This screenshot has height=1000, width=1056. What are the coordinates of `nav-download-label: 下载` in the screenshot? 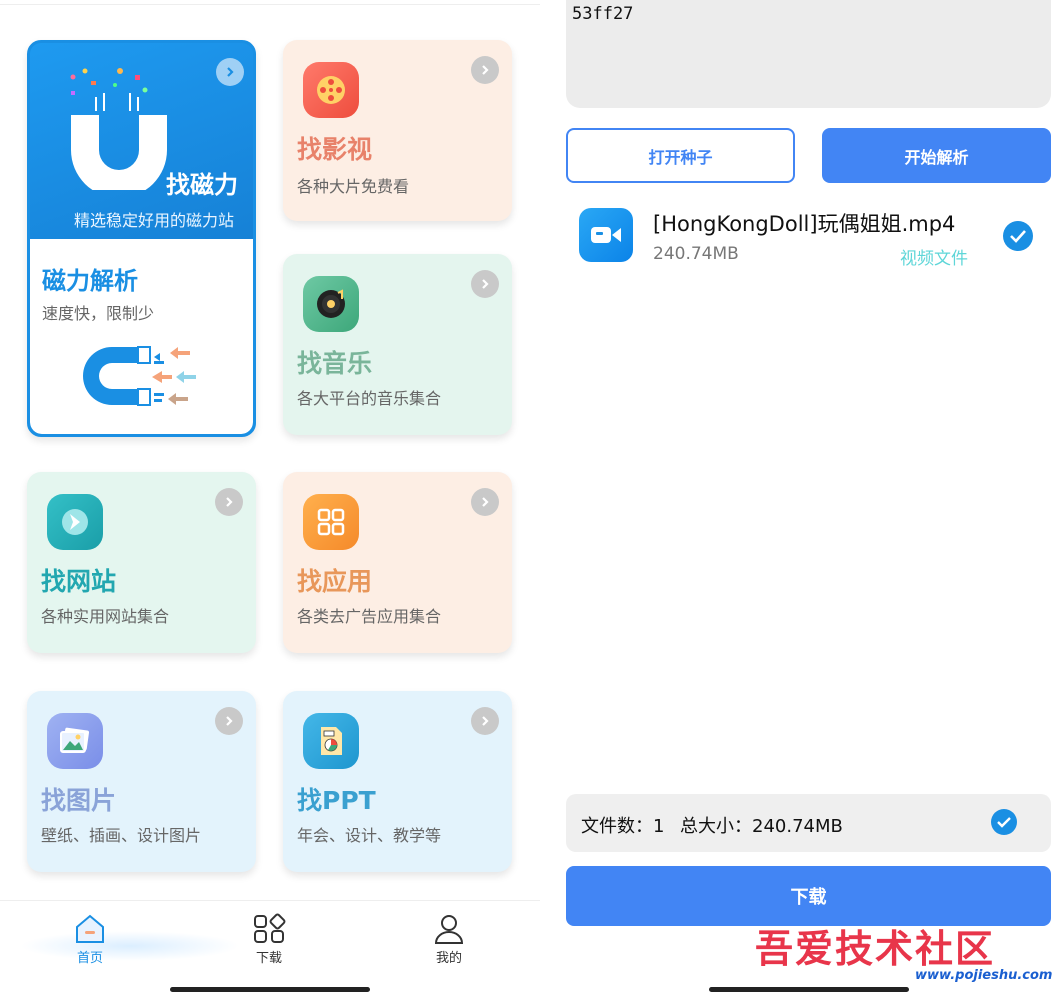 It's located at (268, 958).